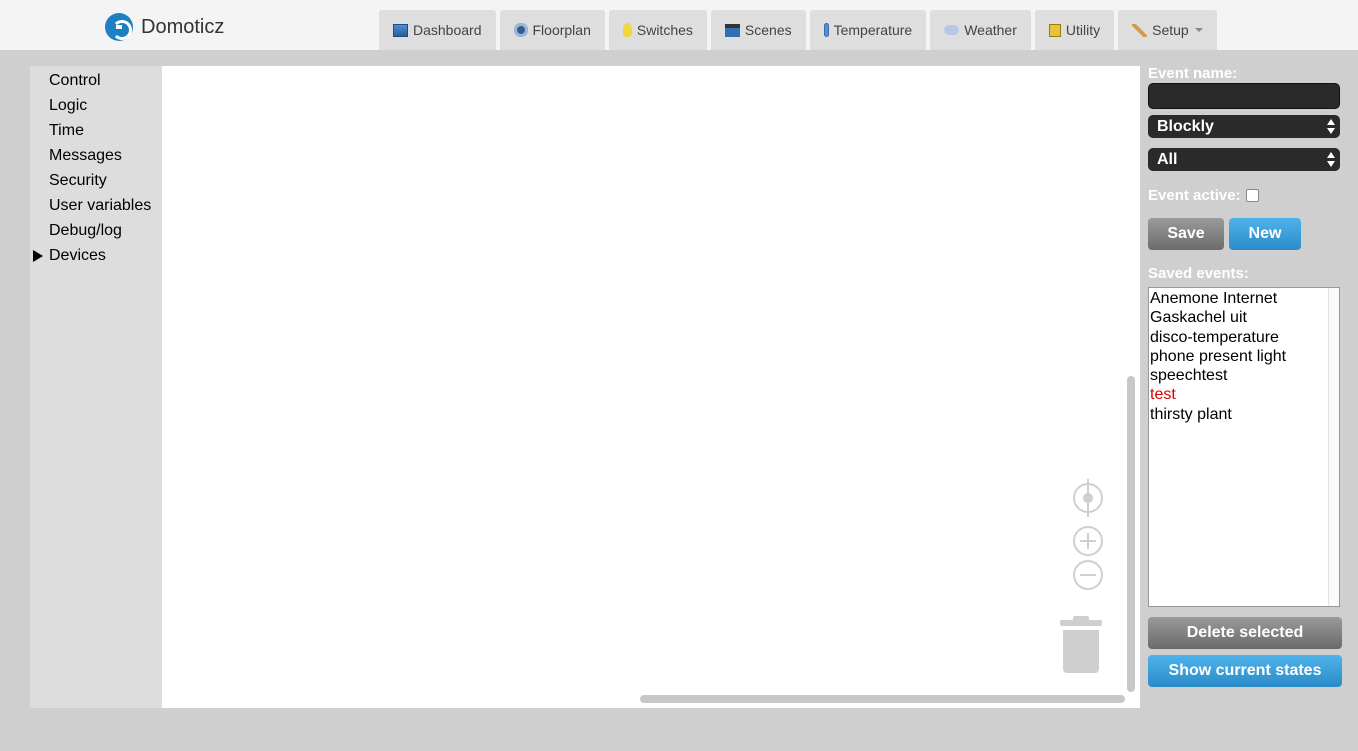 The height and width of the screenshot is (751, 1358). Describe the element at coordinates (1244, 337) in the screenshot. I see `saved-event-item: disco-temperature` at that location.